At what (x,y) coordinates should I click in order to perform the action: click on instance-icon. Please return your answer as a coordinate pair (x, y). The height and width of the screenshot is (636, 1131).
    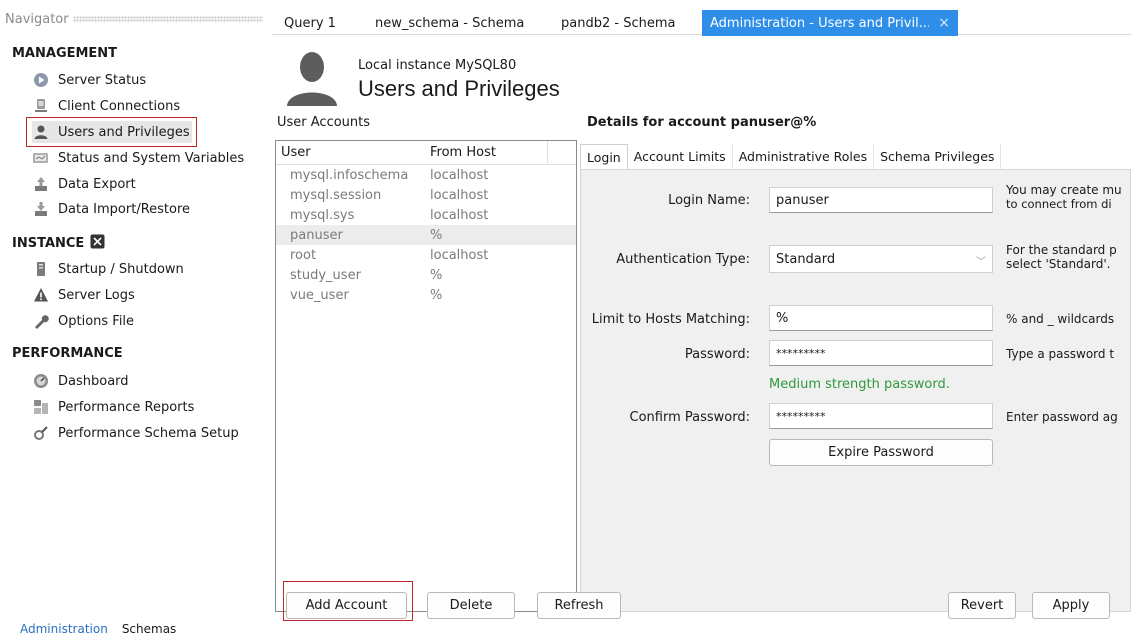
    Looking at the image, I should click on (97, 243).